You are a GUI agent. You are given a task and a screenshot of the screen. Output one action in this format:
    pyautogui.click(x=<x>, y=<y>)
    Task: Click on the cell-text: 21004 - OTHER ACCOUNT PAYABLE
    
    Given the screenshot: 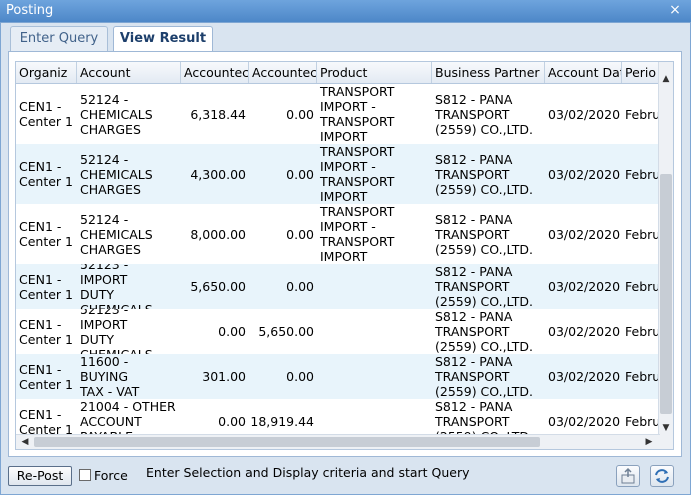 What is the action you would take?
    pyautogui.click(x=128, y=417)
    